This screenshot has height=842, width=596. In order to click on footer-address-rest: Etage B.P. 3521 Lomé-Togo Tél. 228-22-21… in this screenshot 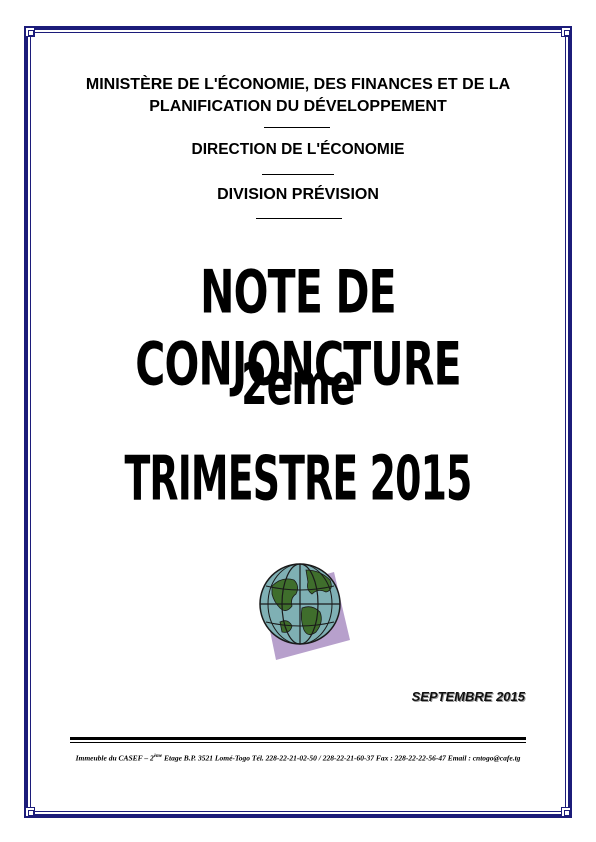, I will do `click(341, 758)`.